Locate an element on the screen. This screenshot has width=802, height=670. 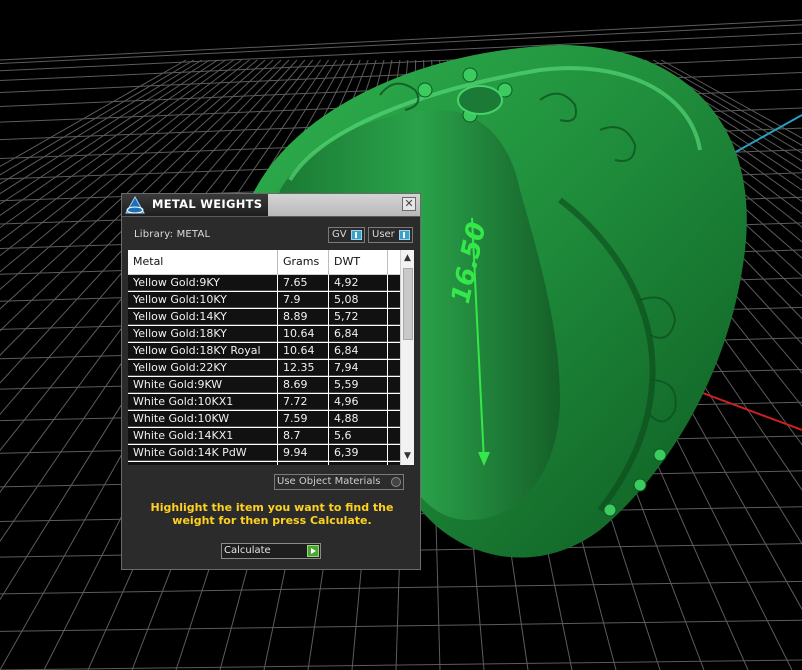
table-row: Yellow Gold:22KY 12.35 7,94 is located at coordinates (264, 368).